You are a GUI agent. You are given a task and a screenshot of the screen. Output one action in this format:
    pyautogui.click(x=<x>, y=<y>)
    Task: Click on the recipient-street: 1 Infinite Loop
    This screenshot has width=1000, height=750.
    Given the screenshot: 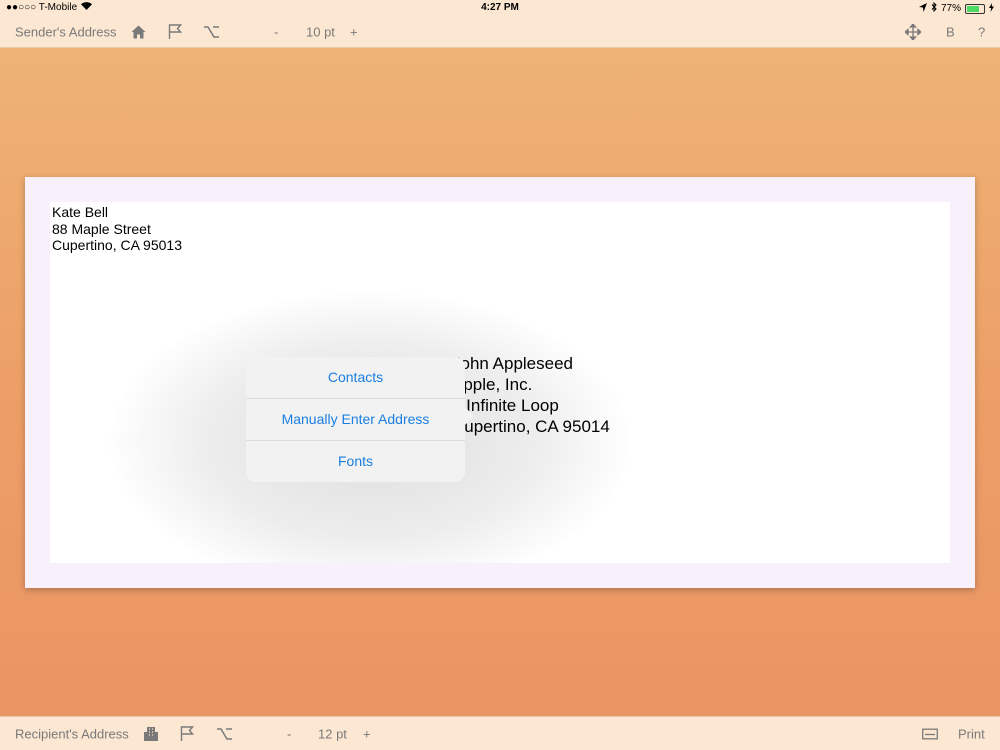 What is the action you would take?
    pyautogui.click(x=505, y=405)
    